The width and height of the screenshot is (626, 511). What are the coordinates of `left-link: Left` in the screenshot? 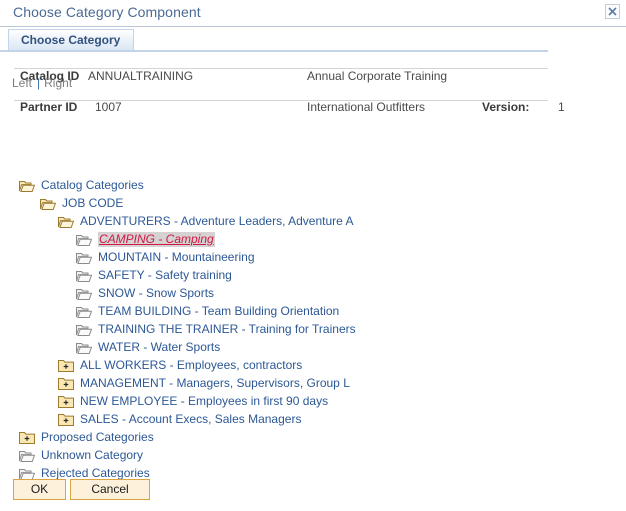 It's located at (22, 83).